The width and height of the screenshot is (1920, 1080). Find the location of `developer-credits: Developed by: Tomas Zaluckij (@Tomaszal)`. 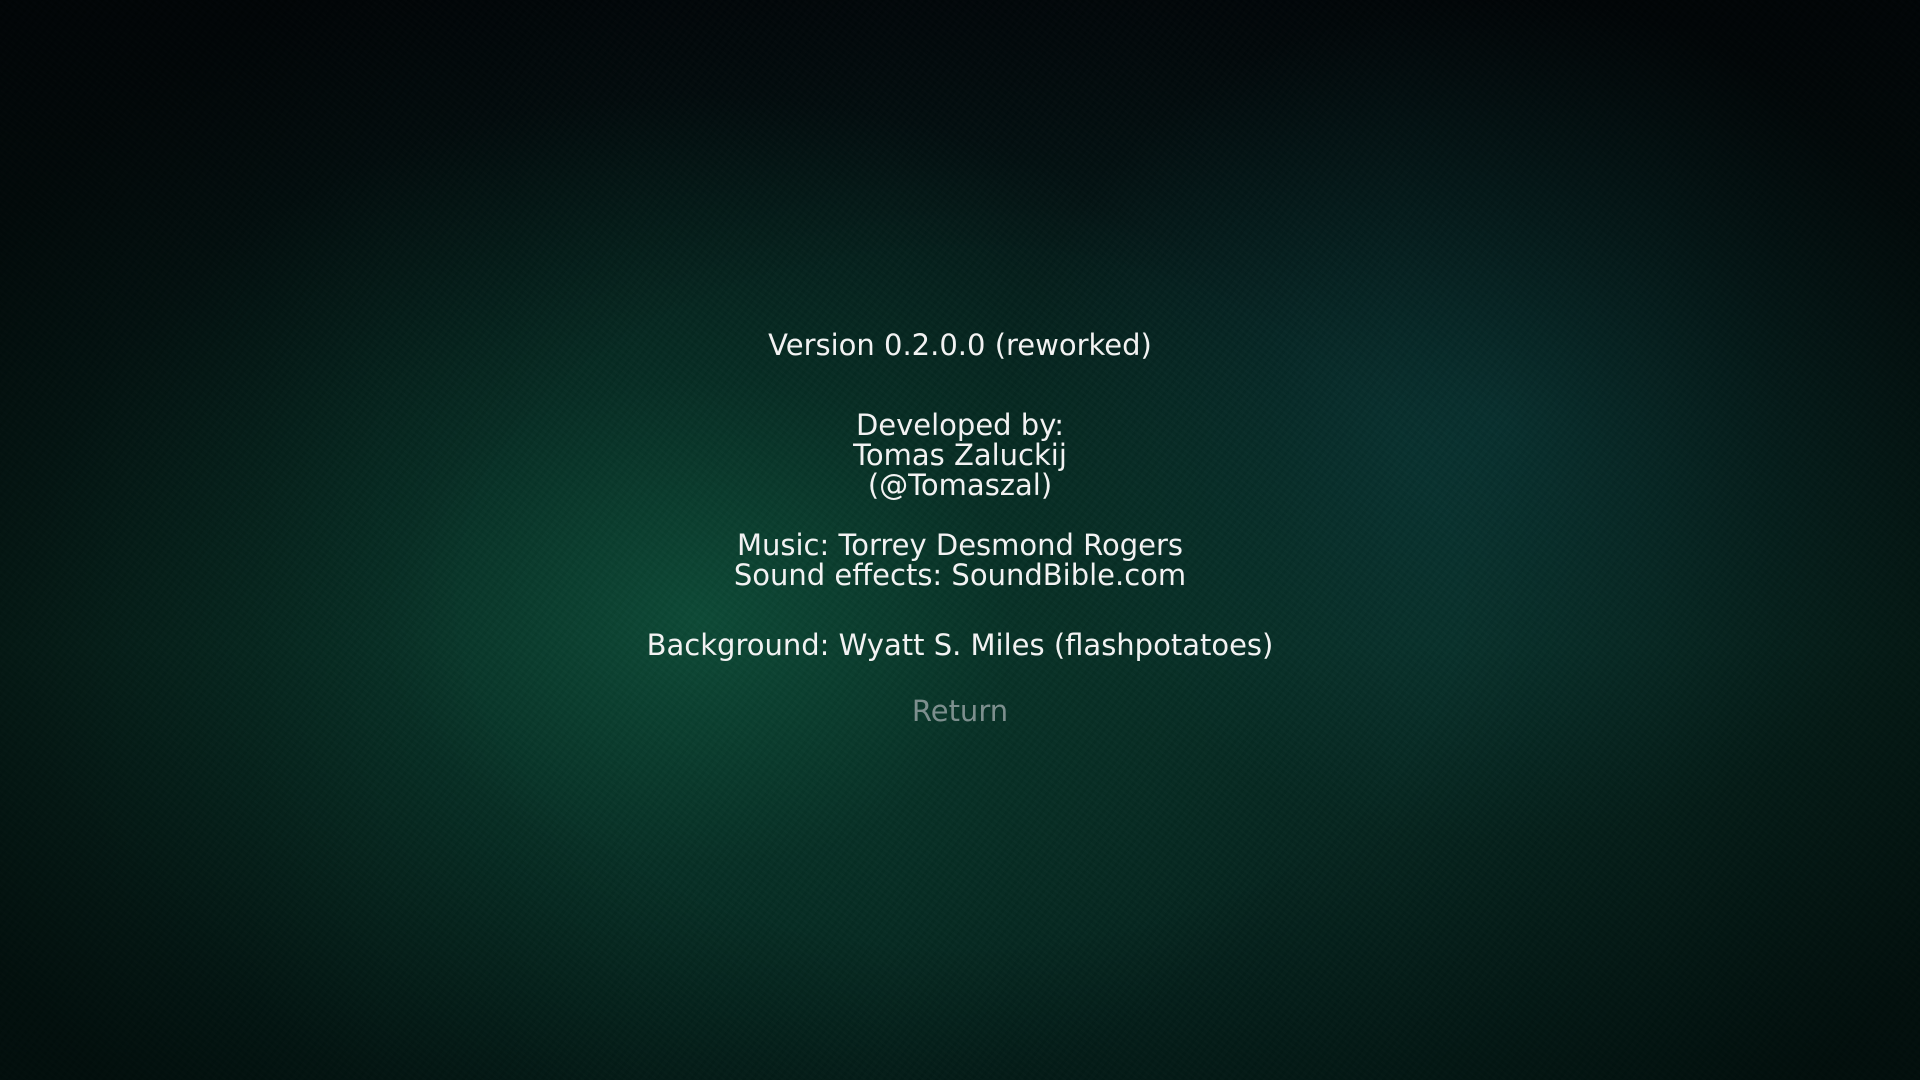

developer-credits: Developed by: Tomas Zaluckij (@Tomaszal) is located at coordinates (960, 455).